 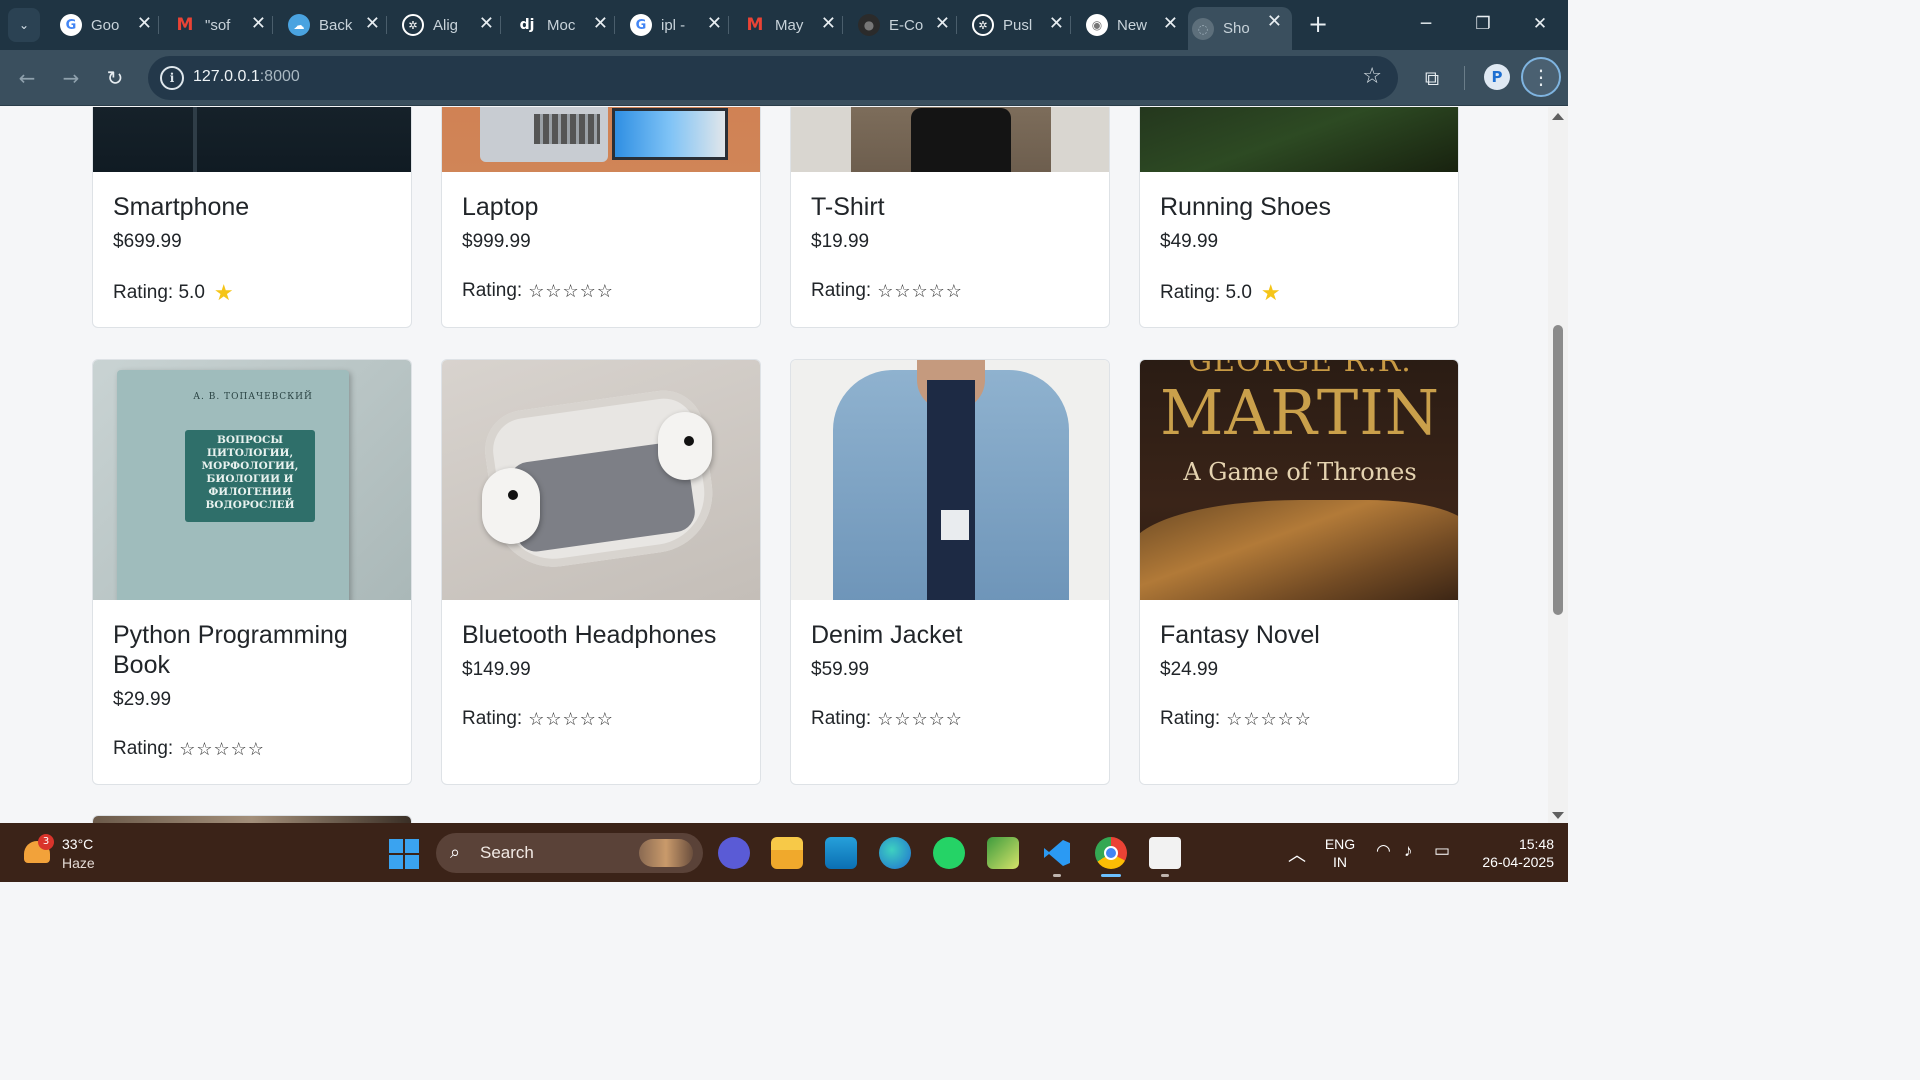 I want to click on more-vertical-icon: ⋮, so click(x=1541, y=77).